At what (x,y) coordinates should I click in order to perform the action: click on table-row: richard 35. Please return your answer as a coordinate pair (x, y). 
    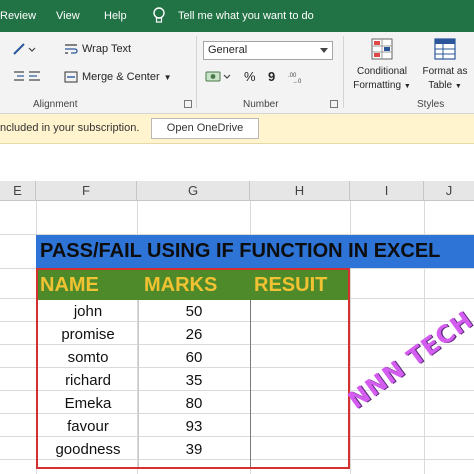
    Looking at the image, I should click on (193, 380).